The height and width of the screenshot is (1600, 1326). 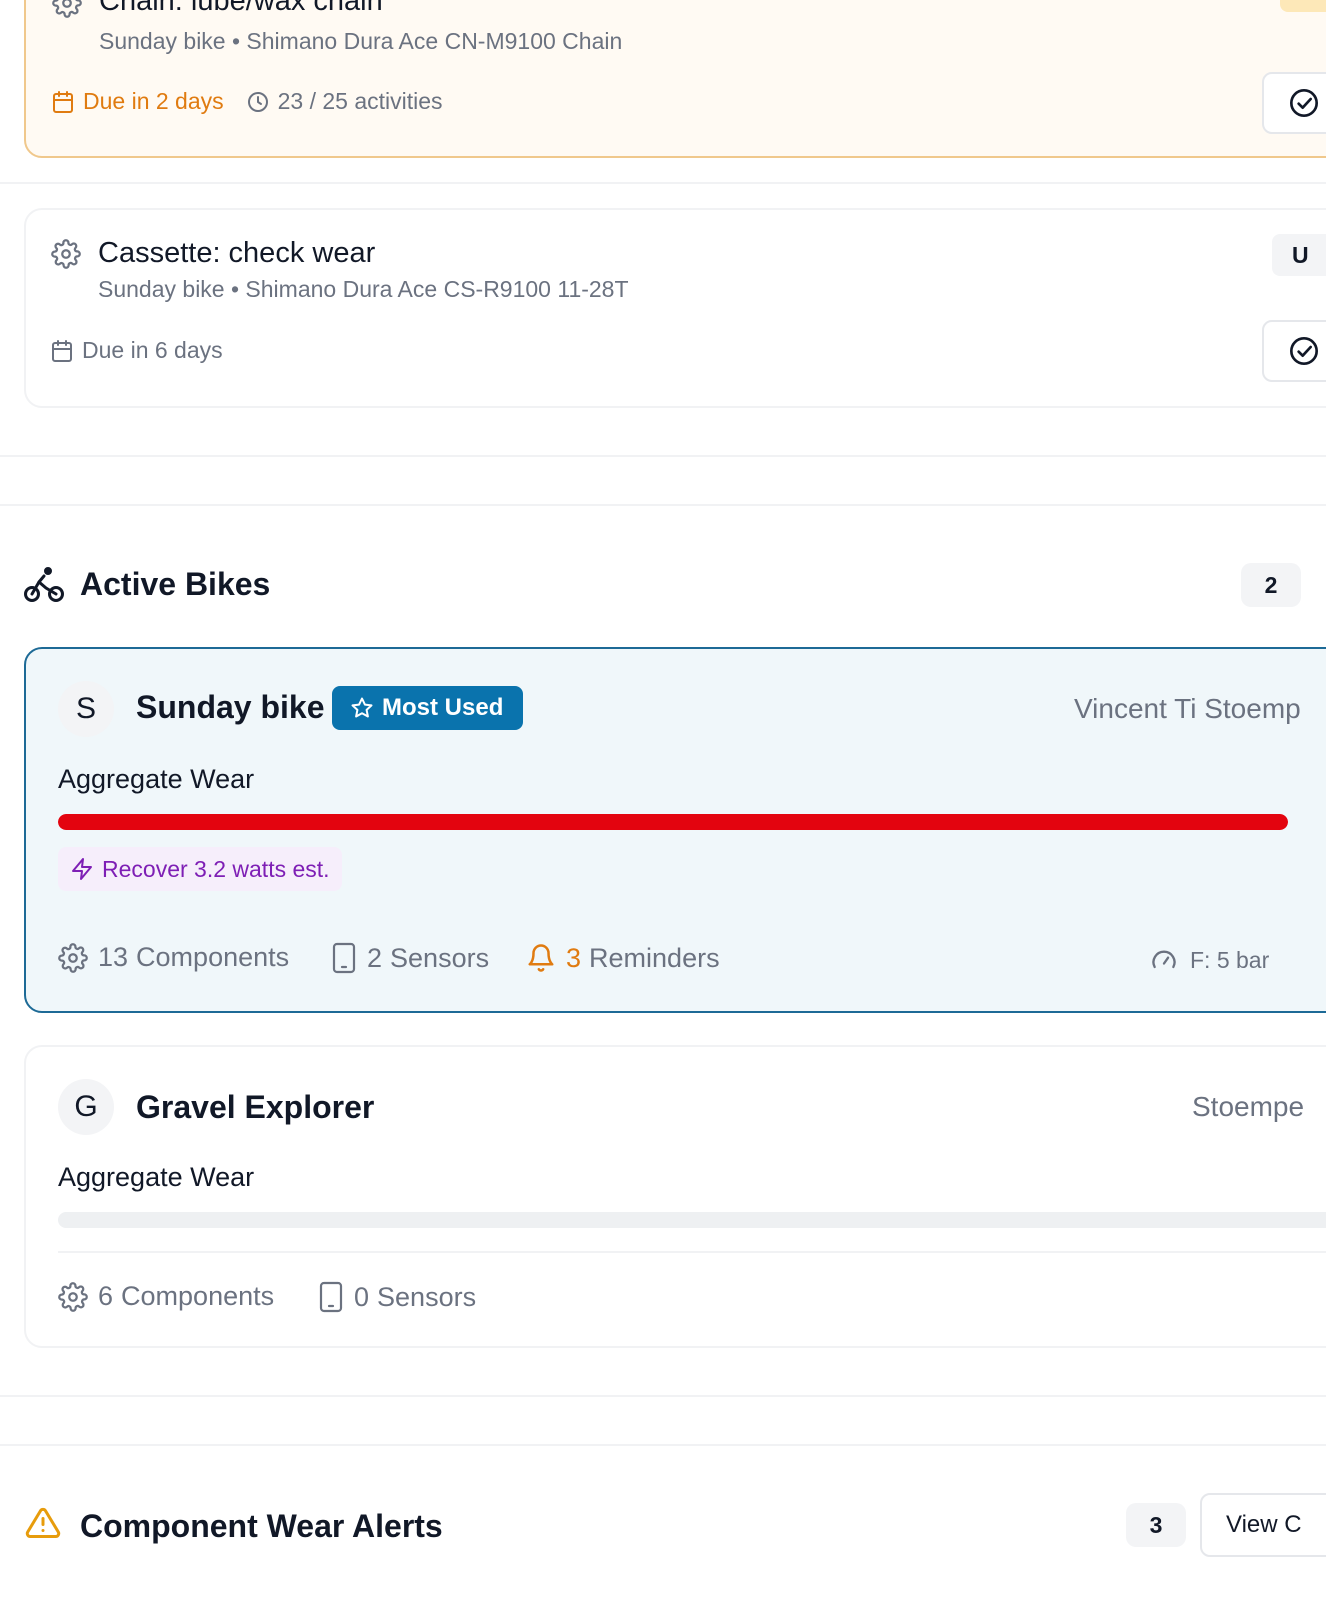 I want to click on components-stat: 13 Components, so click(x=173, y=957).